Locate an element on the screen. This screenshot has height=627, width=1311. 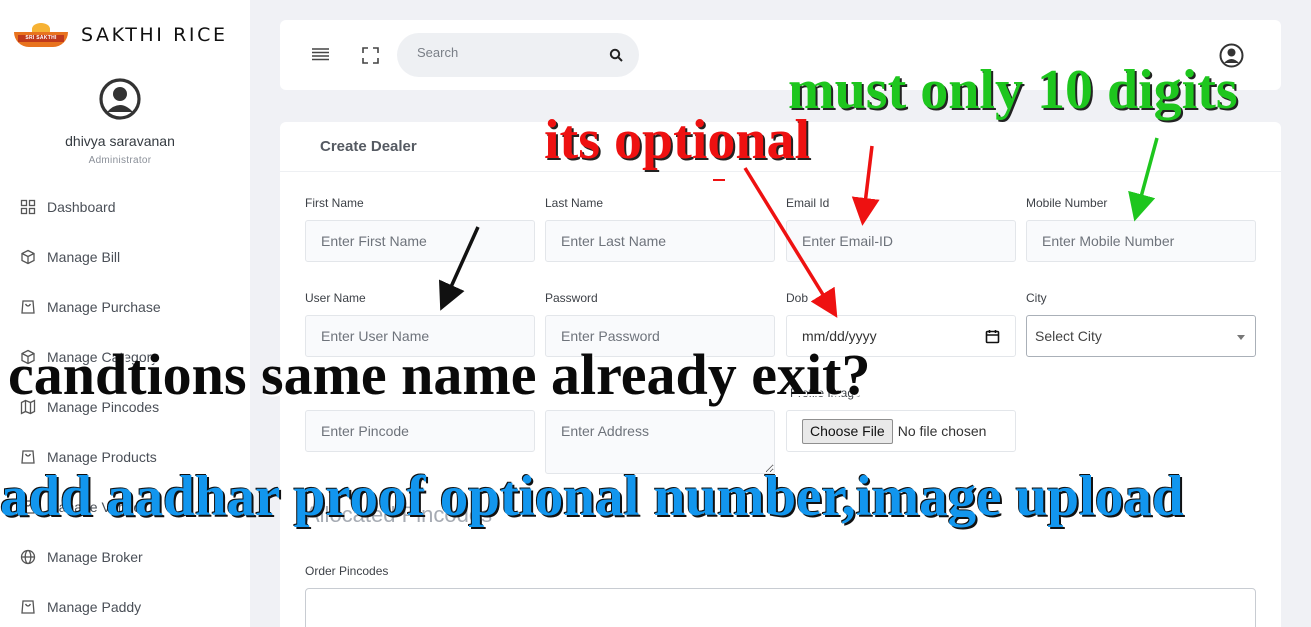
sidebar-item-manage-broker: Manage Broker is located at coordinates (90, 557).